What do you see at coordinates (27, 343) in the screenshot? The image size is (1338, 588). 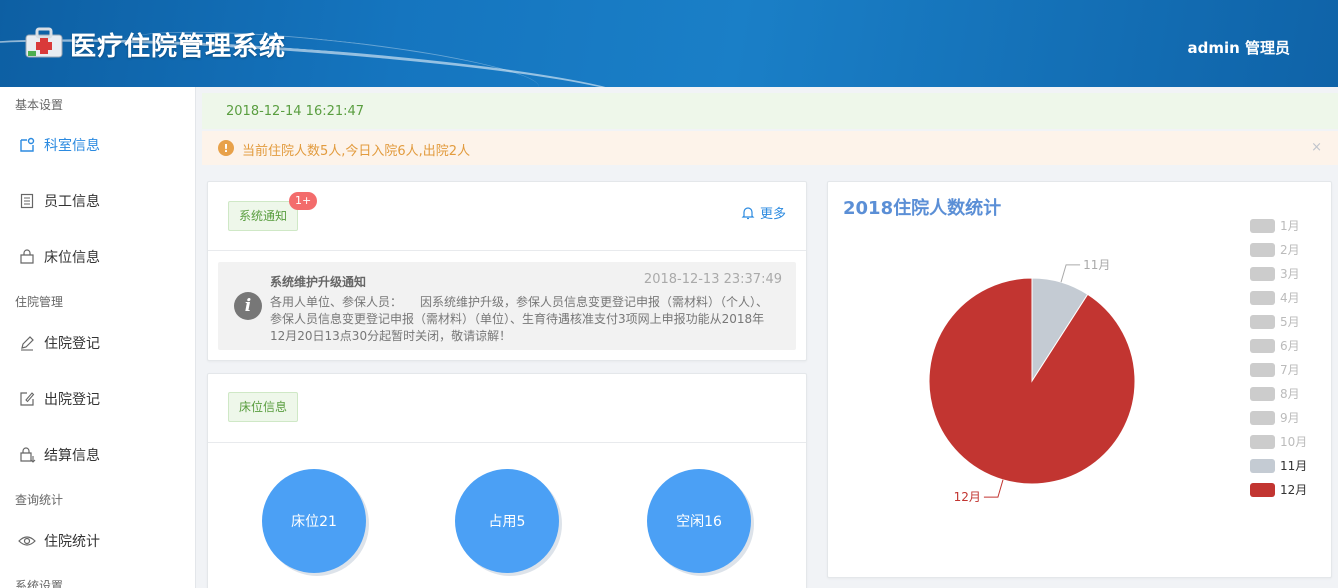 I see `pen-icon` at bounding box center [27, 343].